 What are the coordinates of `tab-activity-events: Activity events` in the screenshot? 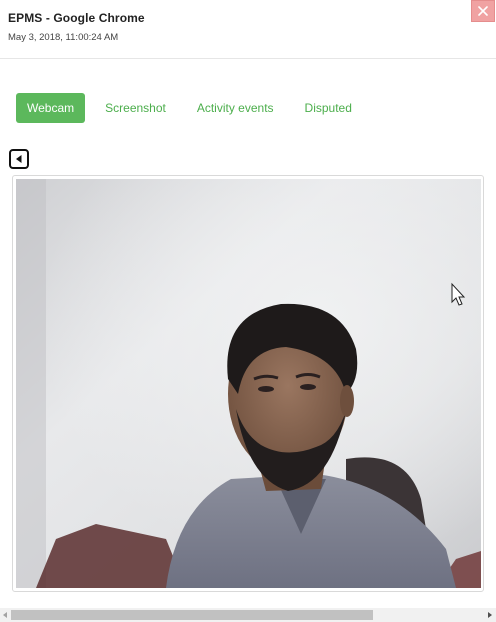 It's located at (235, 108).